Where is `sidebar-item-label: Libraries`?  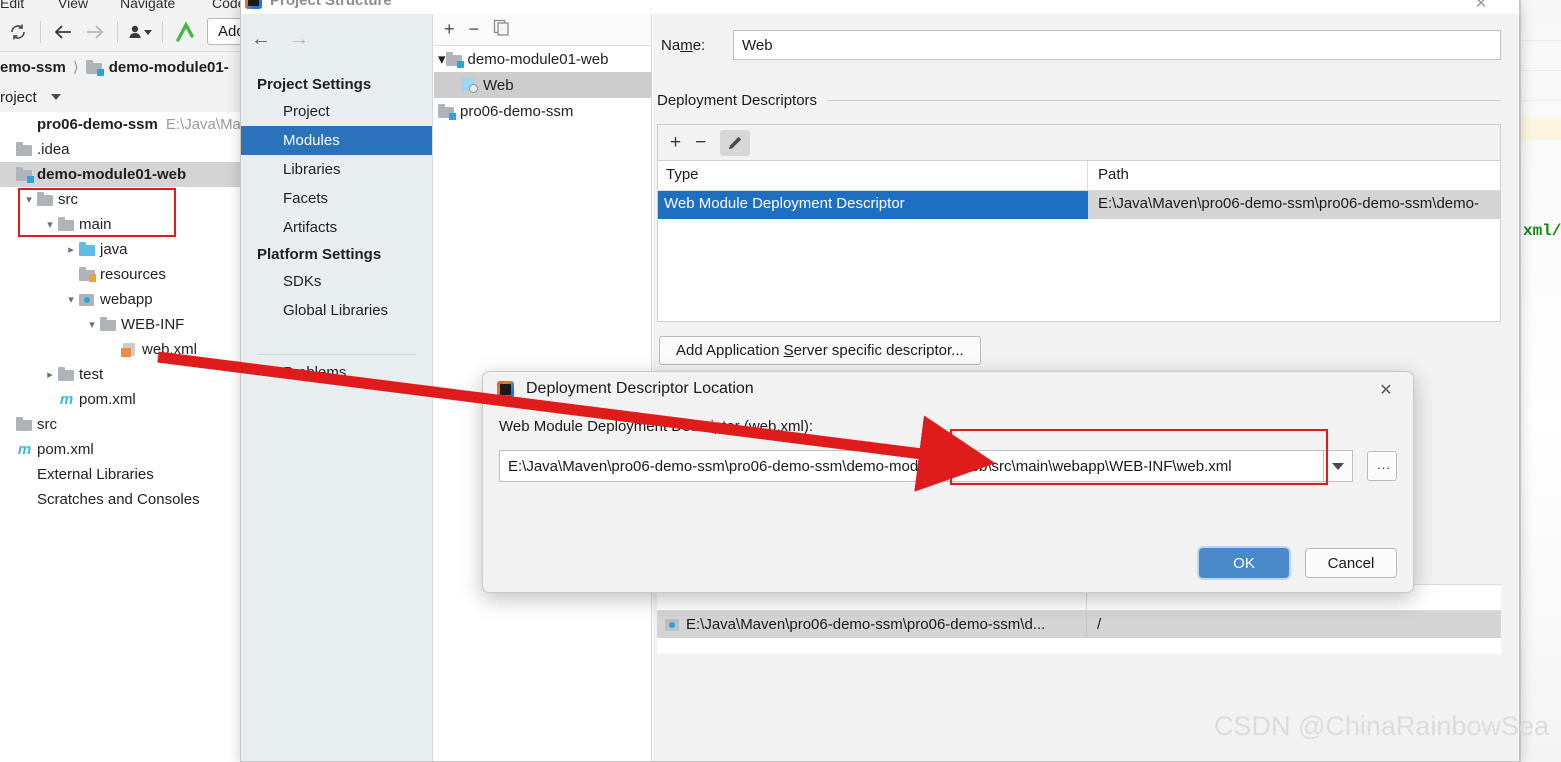 sidebar-item-label: Libraries is located at coordinates (312, 169).